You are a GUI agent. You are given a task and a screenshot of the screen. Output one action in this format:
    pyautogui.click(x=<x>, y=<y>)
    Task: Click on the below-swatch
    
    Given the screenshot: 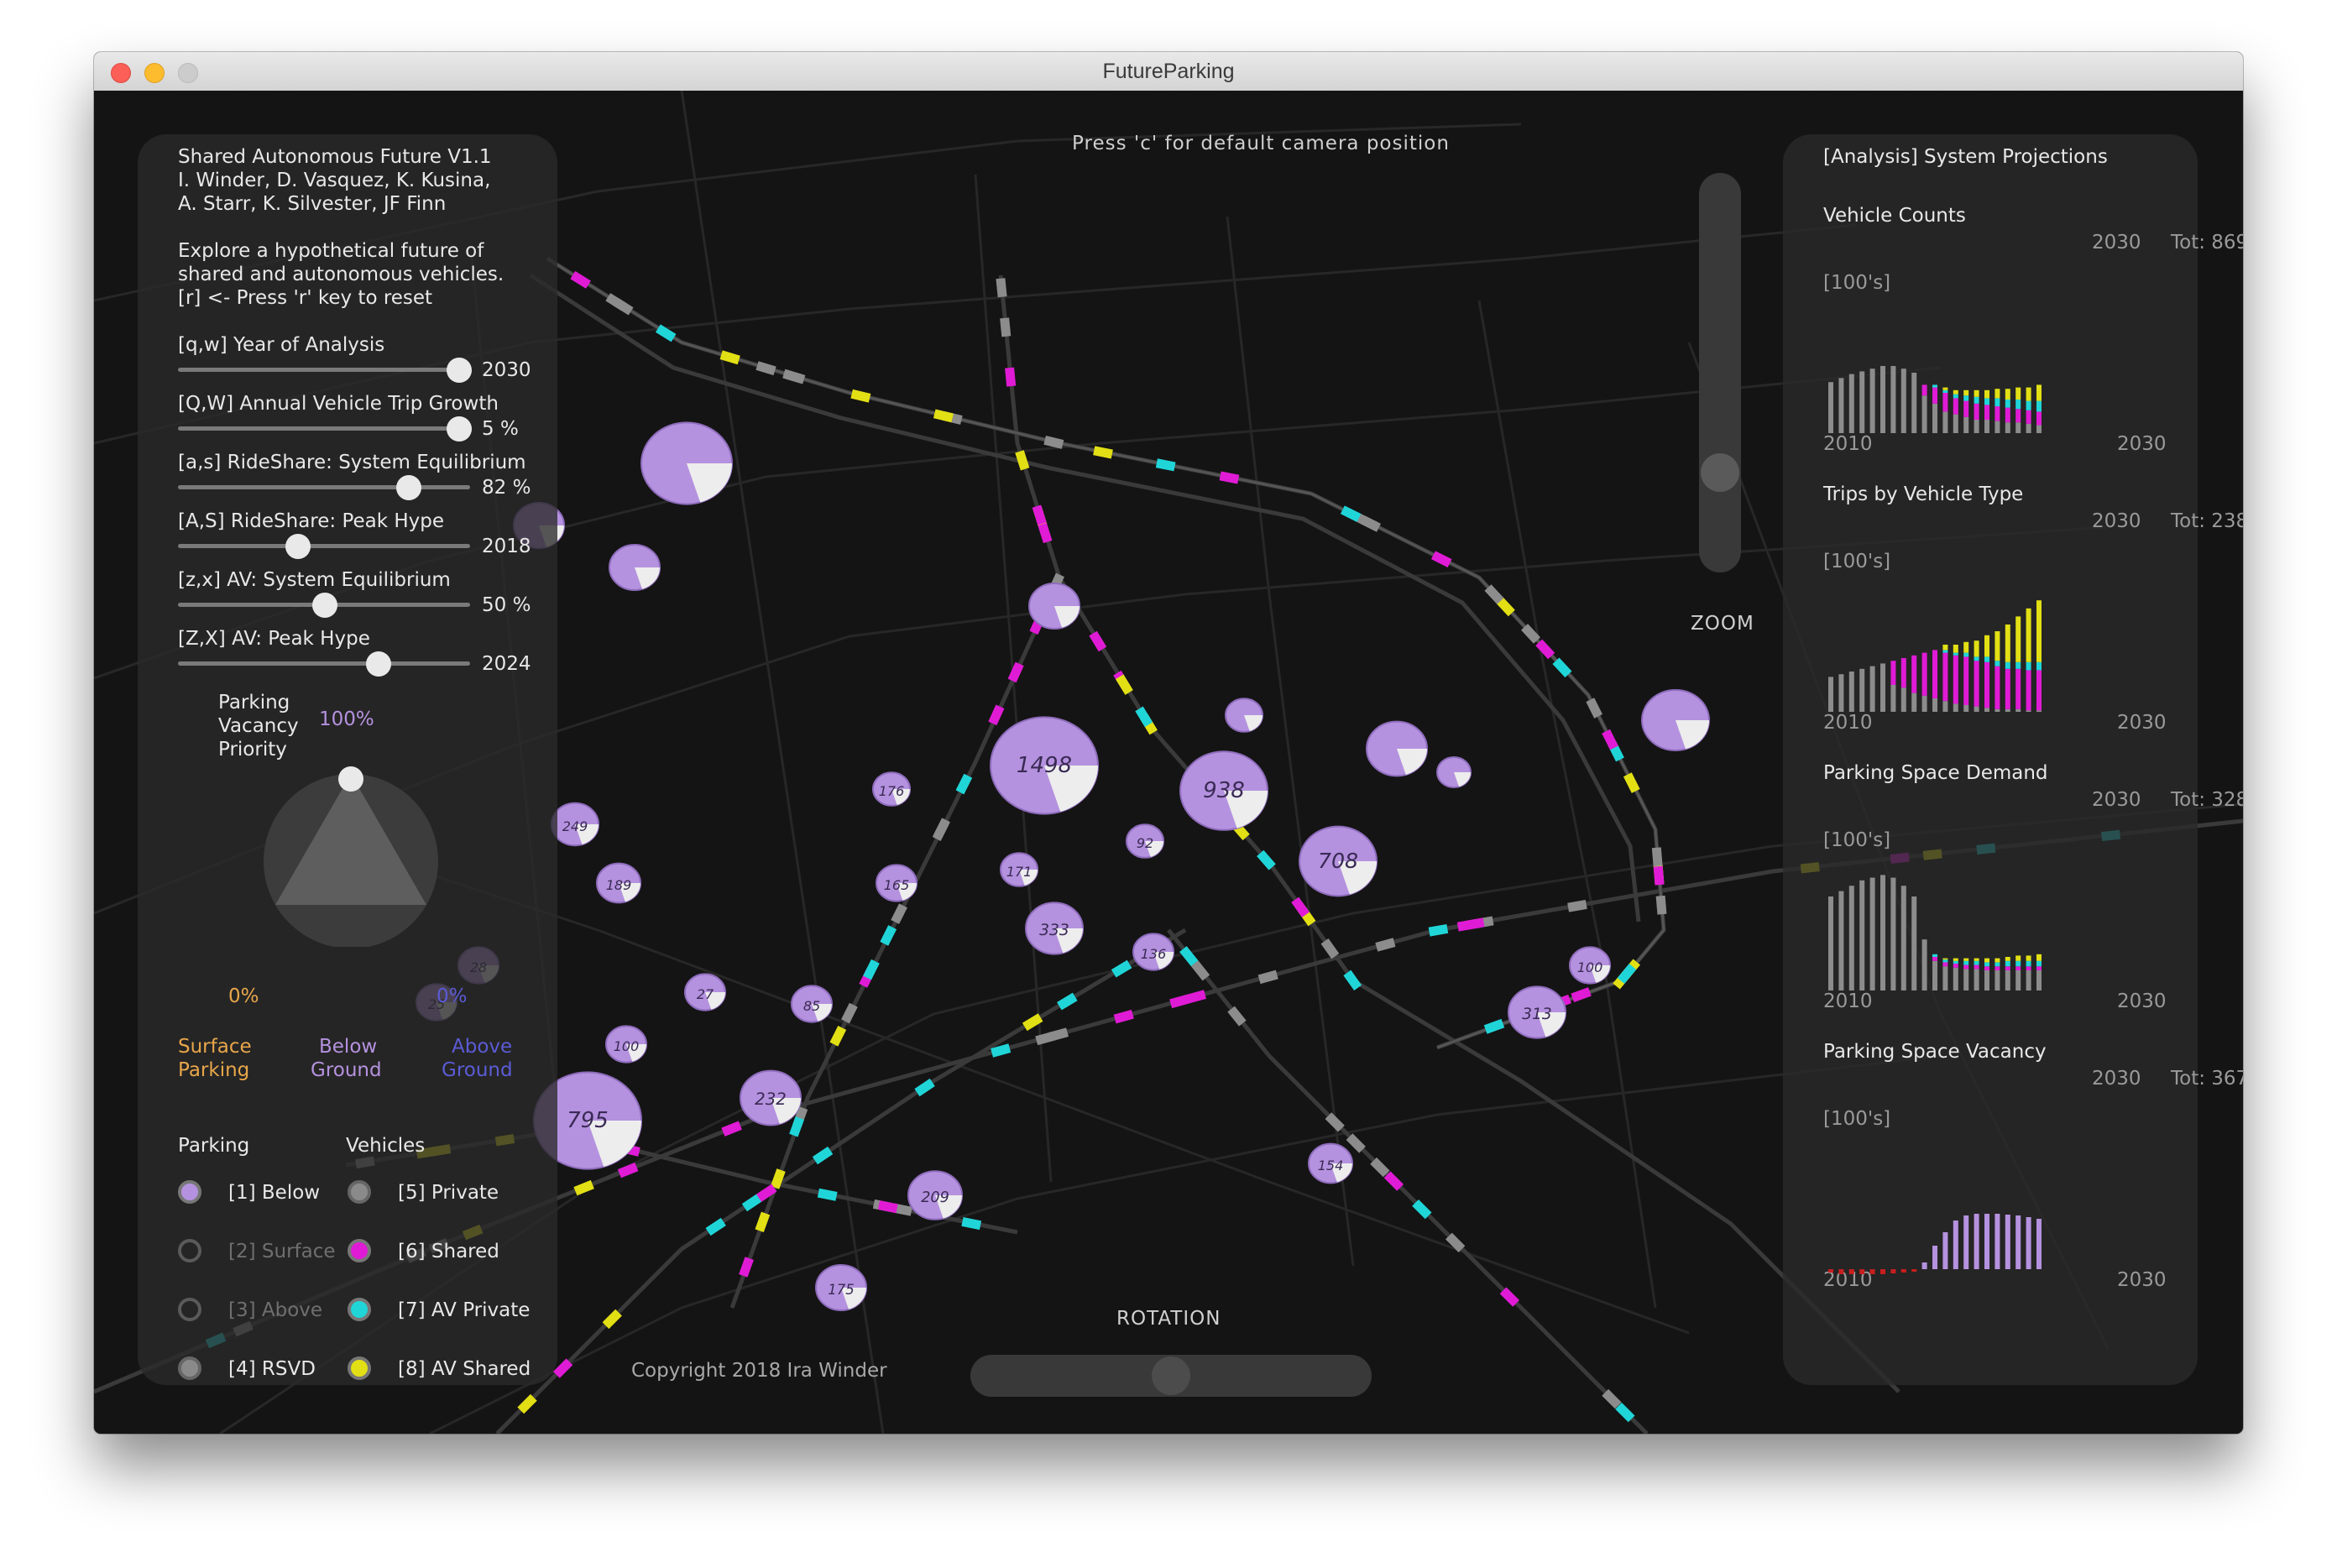 What is the action you would take?
    pyautogui.click(x=190, y=1192)
    